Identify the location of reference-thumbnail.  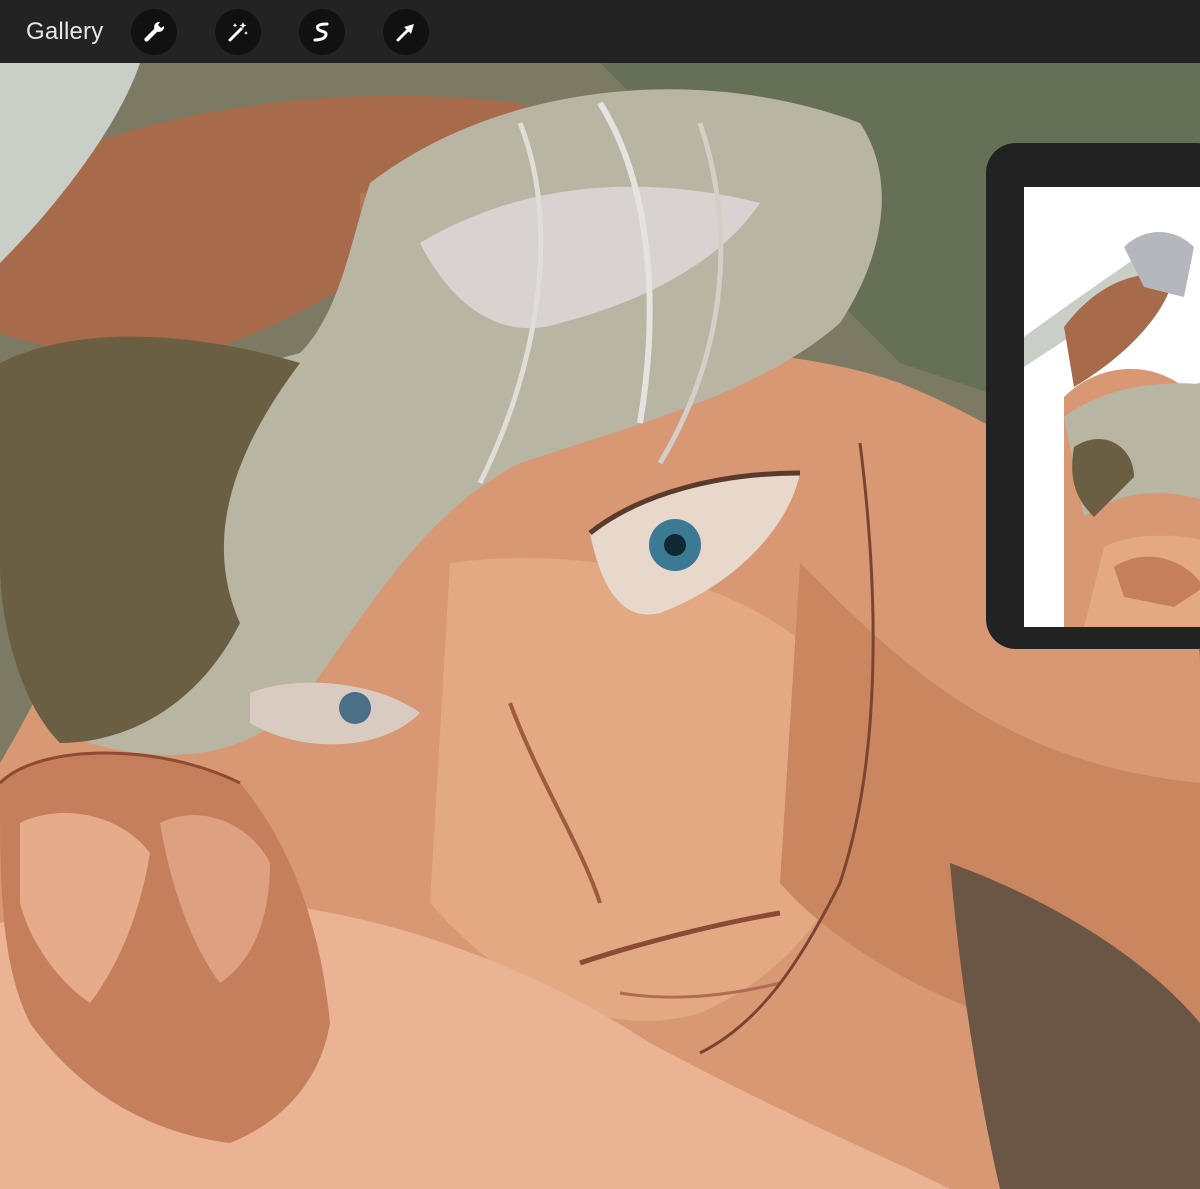
(1112, 407).